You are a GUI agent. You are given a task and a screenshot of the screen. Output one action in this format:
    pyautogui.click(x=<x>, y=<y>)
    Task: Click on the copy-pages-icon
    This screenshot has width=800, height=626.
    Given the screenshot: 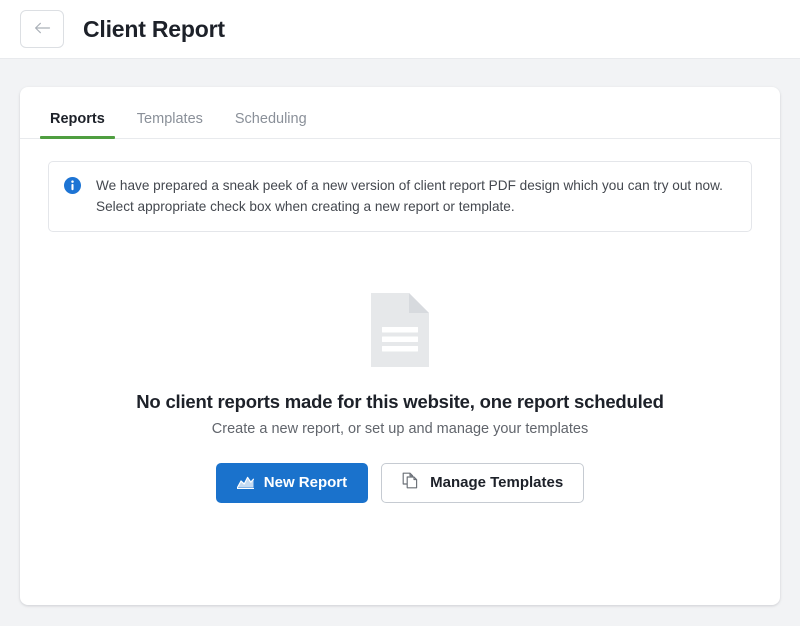 What is the action you would take?
    pyautogui.click(x=411, y=482)
    